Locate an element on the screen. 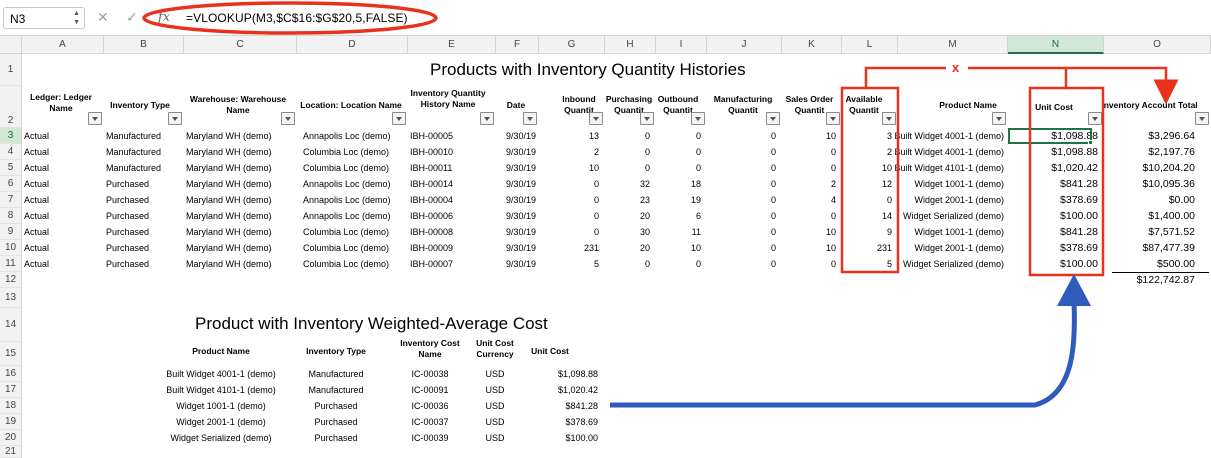 The height and width of the screenshot is (458, 1211). table2-cell-cost_name: IC-00091 is located at coordinates (430, 390).